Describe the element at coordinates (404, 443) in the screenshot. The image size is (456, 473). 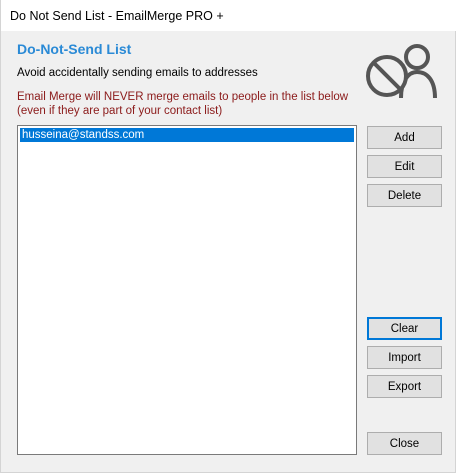
I see `close-button: Close` at that location.